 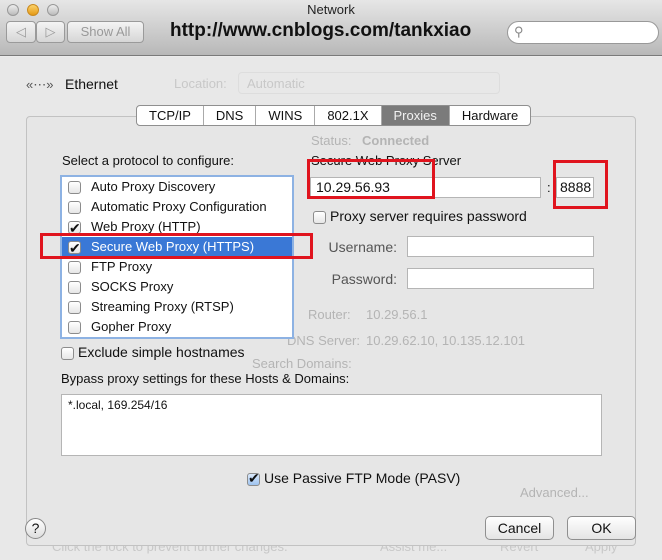 I want to click on search-input: ⚲, so click(x=583, y=32).